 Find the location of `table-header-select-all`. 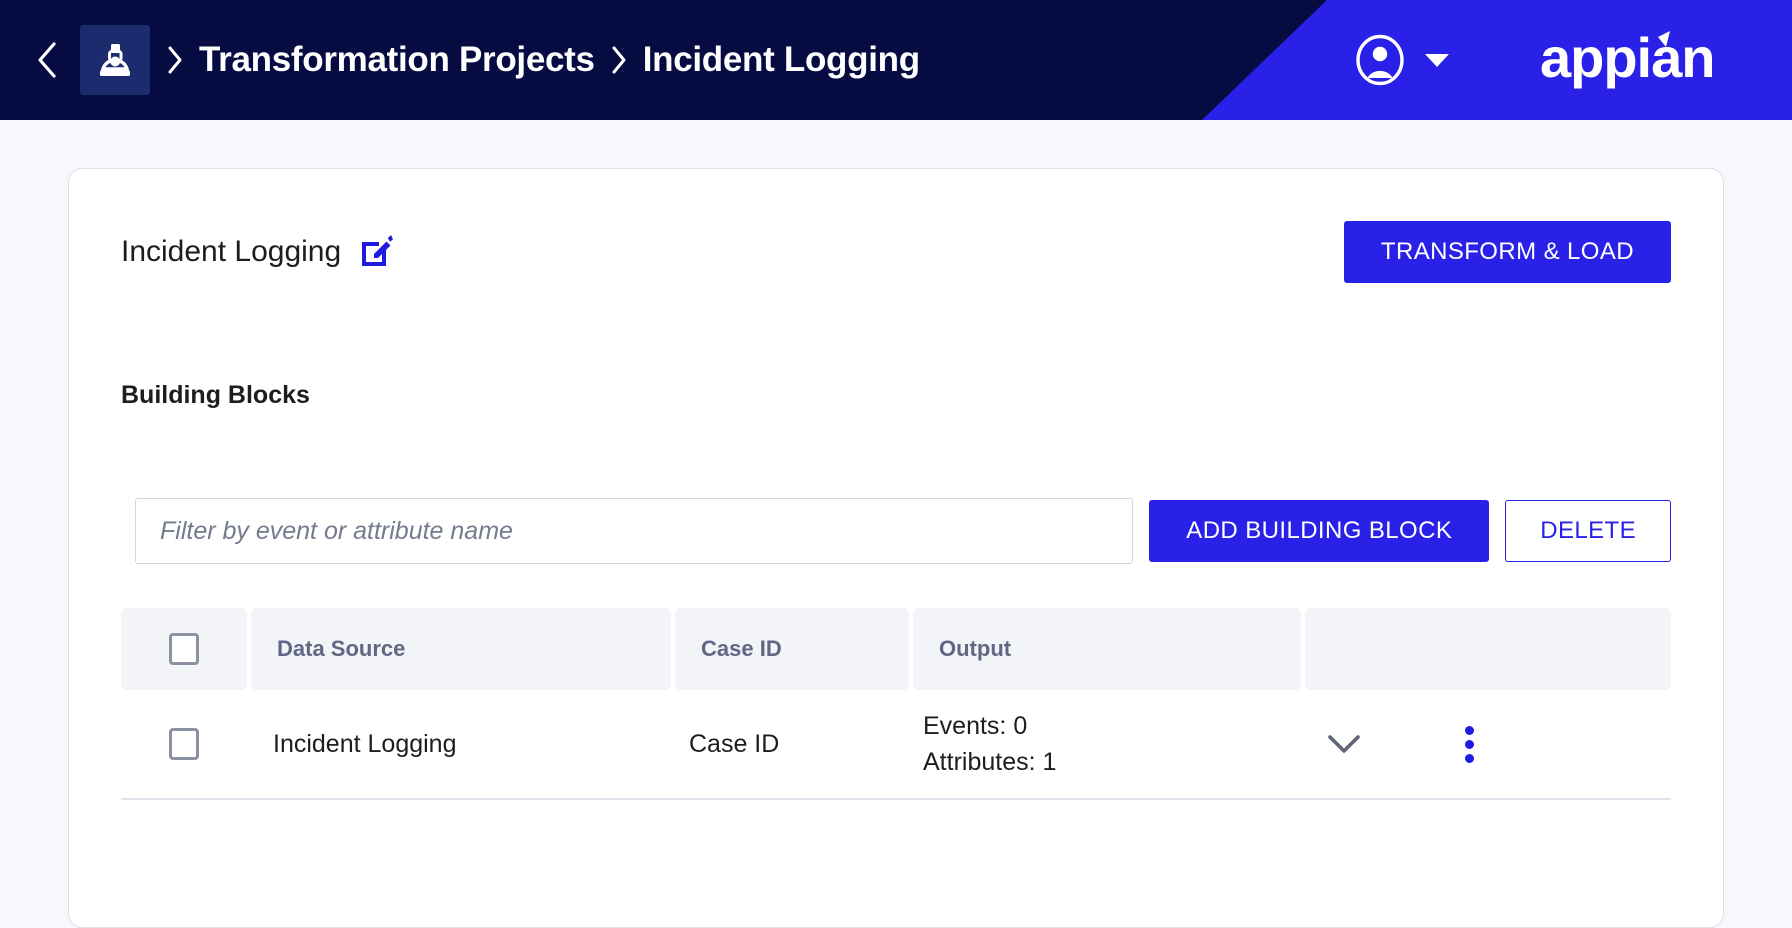

table-header-select-all is located at coordinates (184, 649).